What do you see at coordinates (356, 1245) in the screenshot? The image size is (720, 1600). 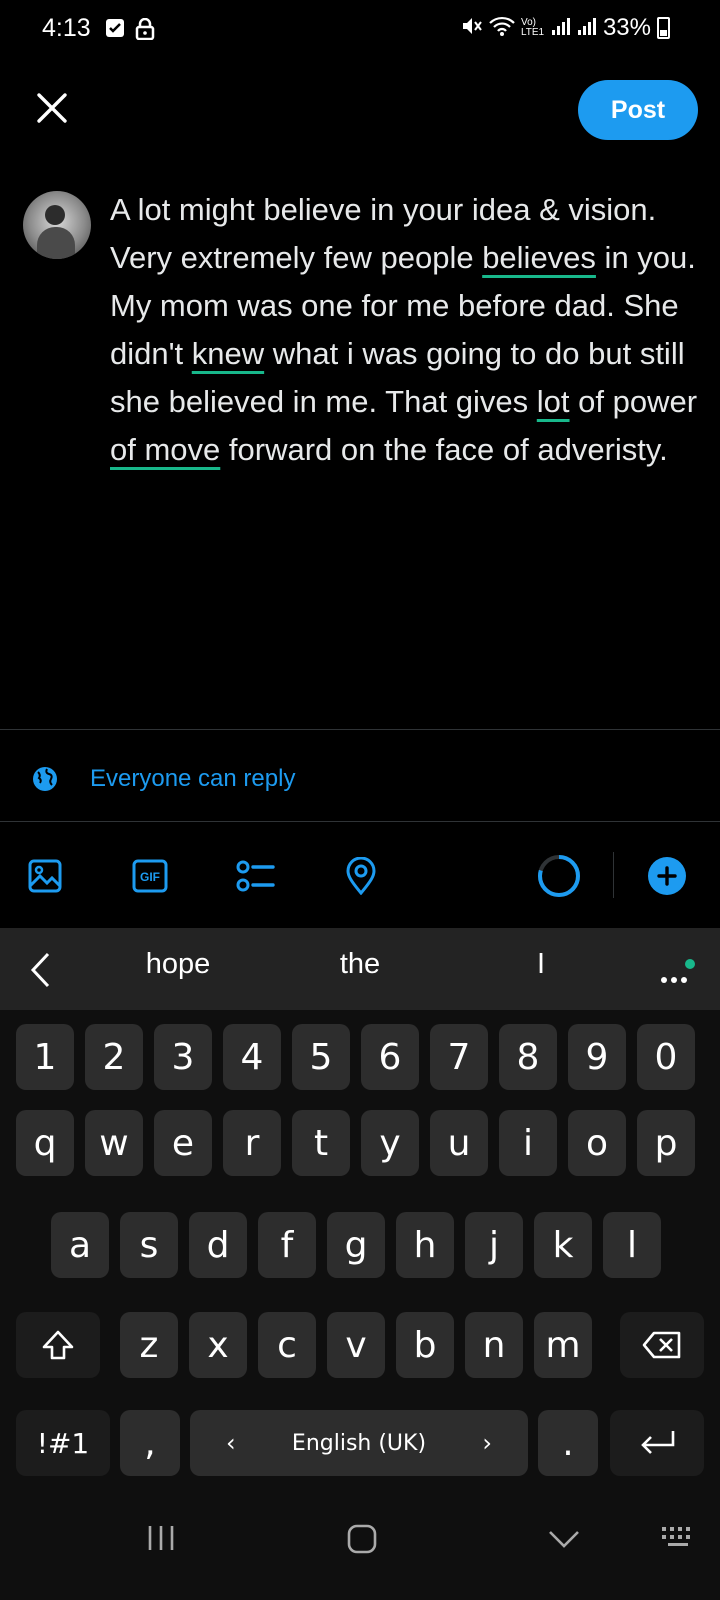 I see `key-g: g` at bounding box center [356, 1245].